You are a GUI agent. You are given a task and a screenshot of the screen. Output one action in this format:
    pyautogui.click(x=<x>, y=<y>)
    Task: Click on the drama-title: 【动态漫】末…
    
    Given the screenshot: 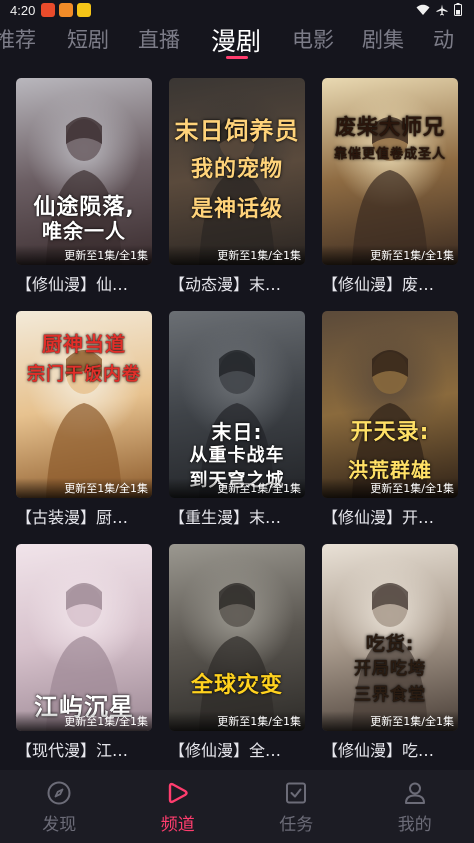 What is the action you would take?
    pyautogui.click(x=237, y=283)
    